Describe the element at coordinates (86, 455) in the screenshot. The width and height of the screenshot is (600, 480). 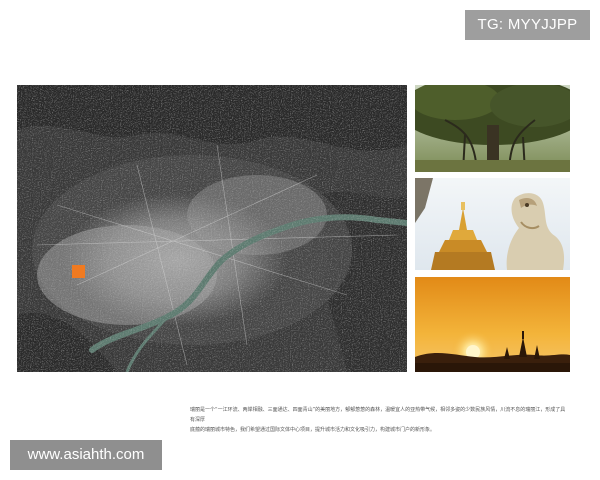
I see `watermark-url: www.asiahth.com` at that location.